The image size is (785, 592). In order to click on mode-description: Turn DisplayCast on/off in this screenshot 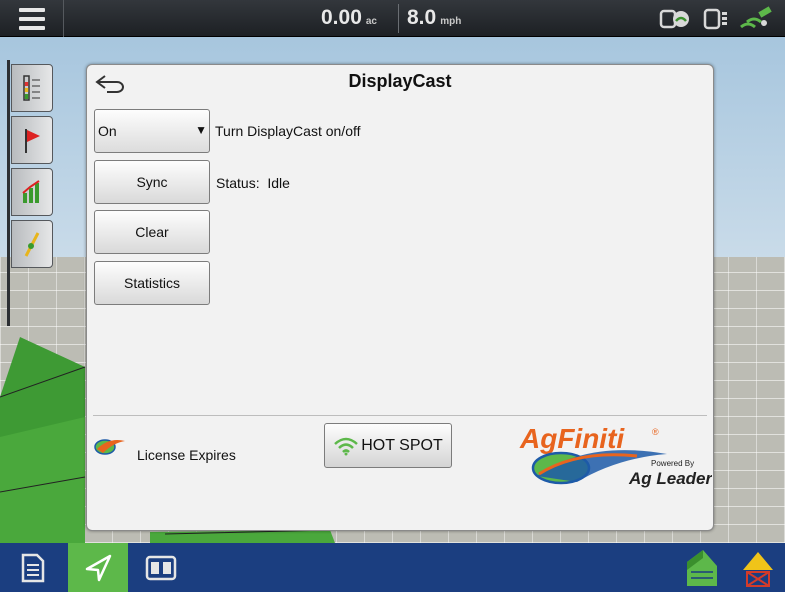, I will do `click(288, 131)`.